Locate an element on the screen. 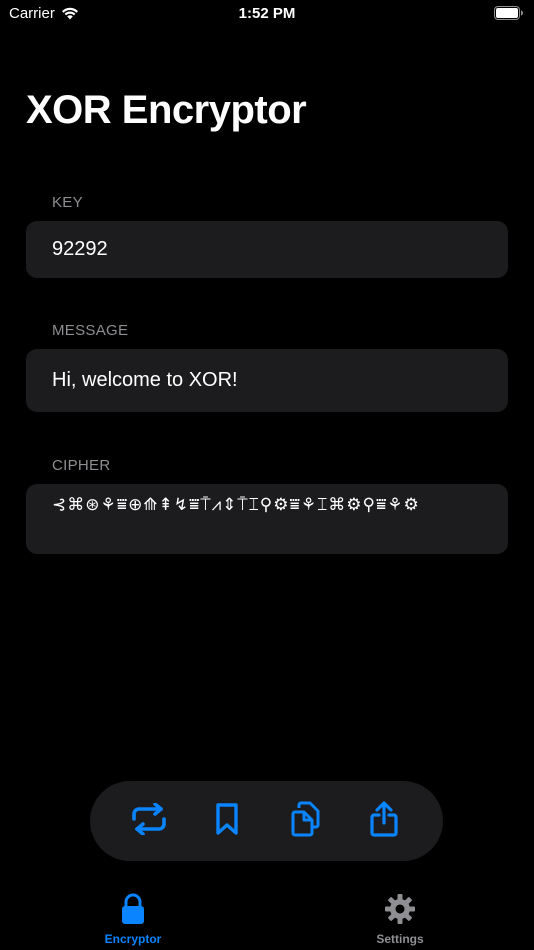 The width and height of the screenshot is (534, 950). cipher-text: ⊰⌘⊛⚘⩸⊕⟰⇞↯⩸⍑⩘⇕⍑⌶⚲⚙⩸⚘⌶⌘⚙⚲⩸⚘⚙ is located at coordinates (236, 505).